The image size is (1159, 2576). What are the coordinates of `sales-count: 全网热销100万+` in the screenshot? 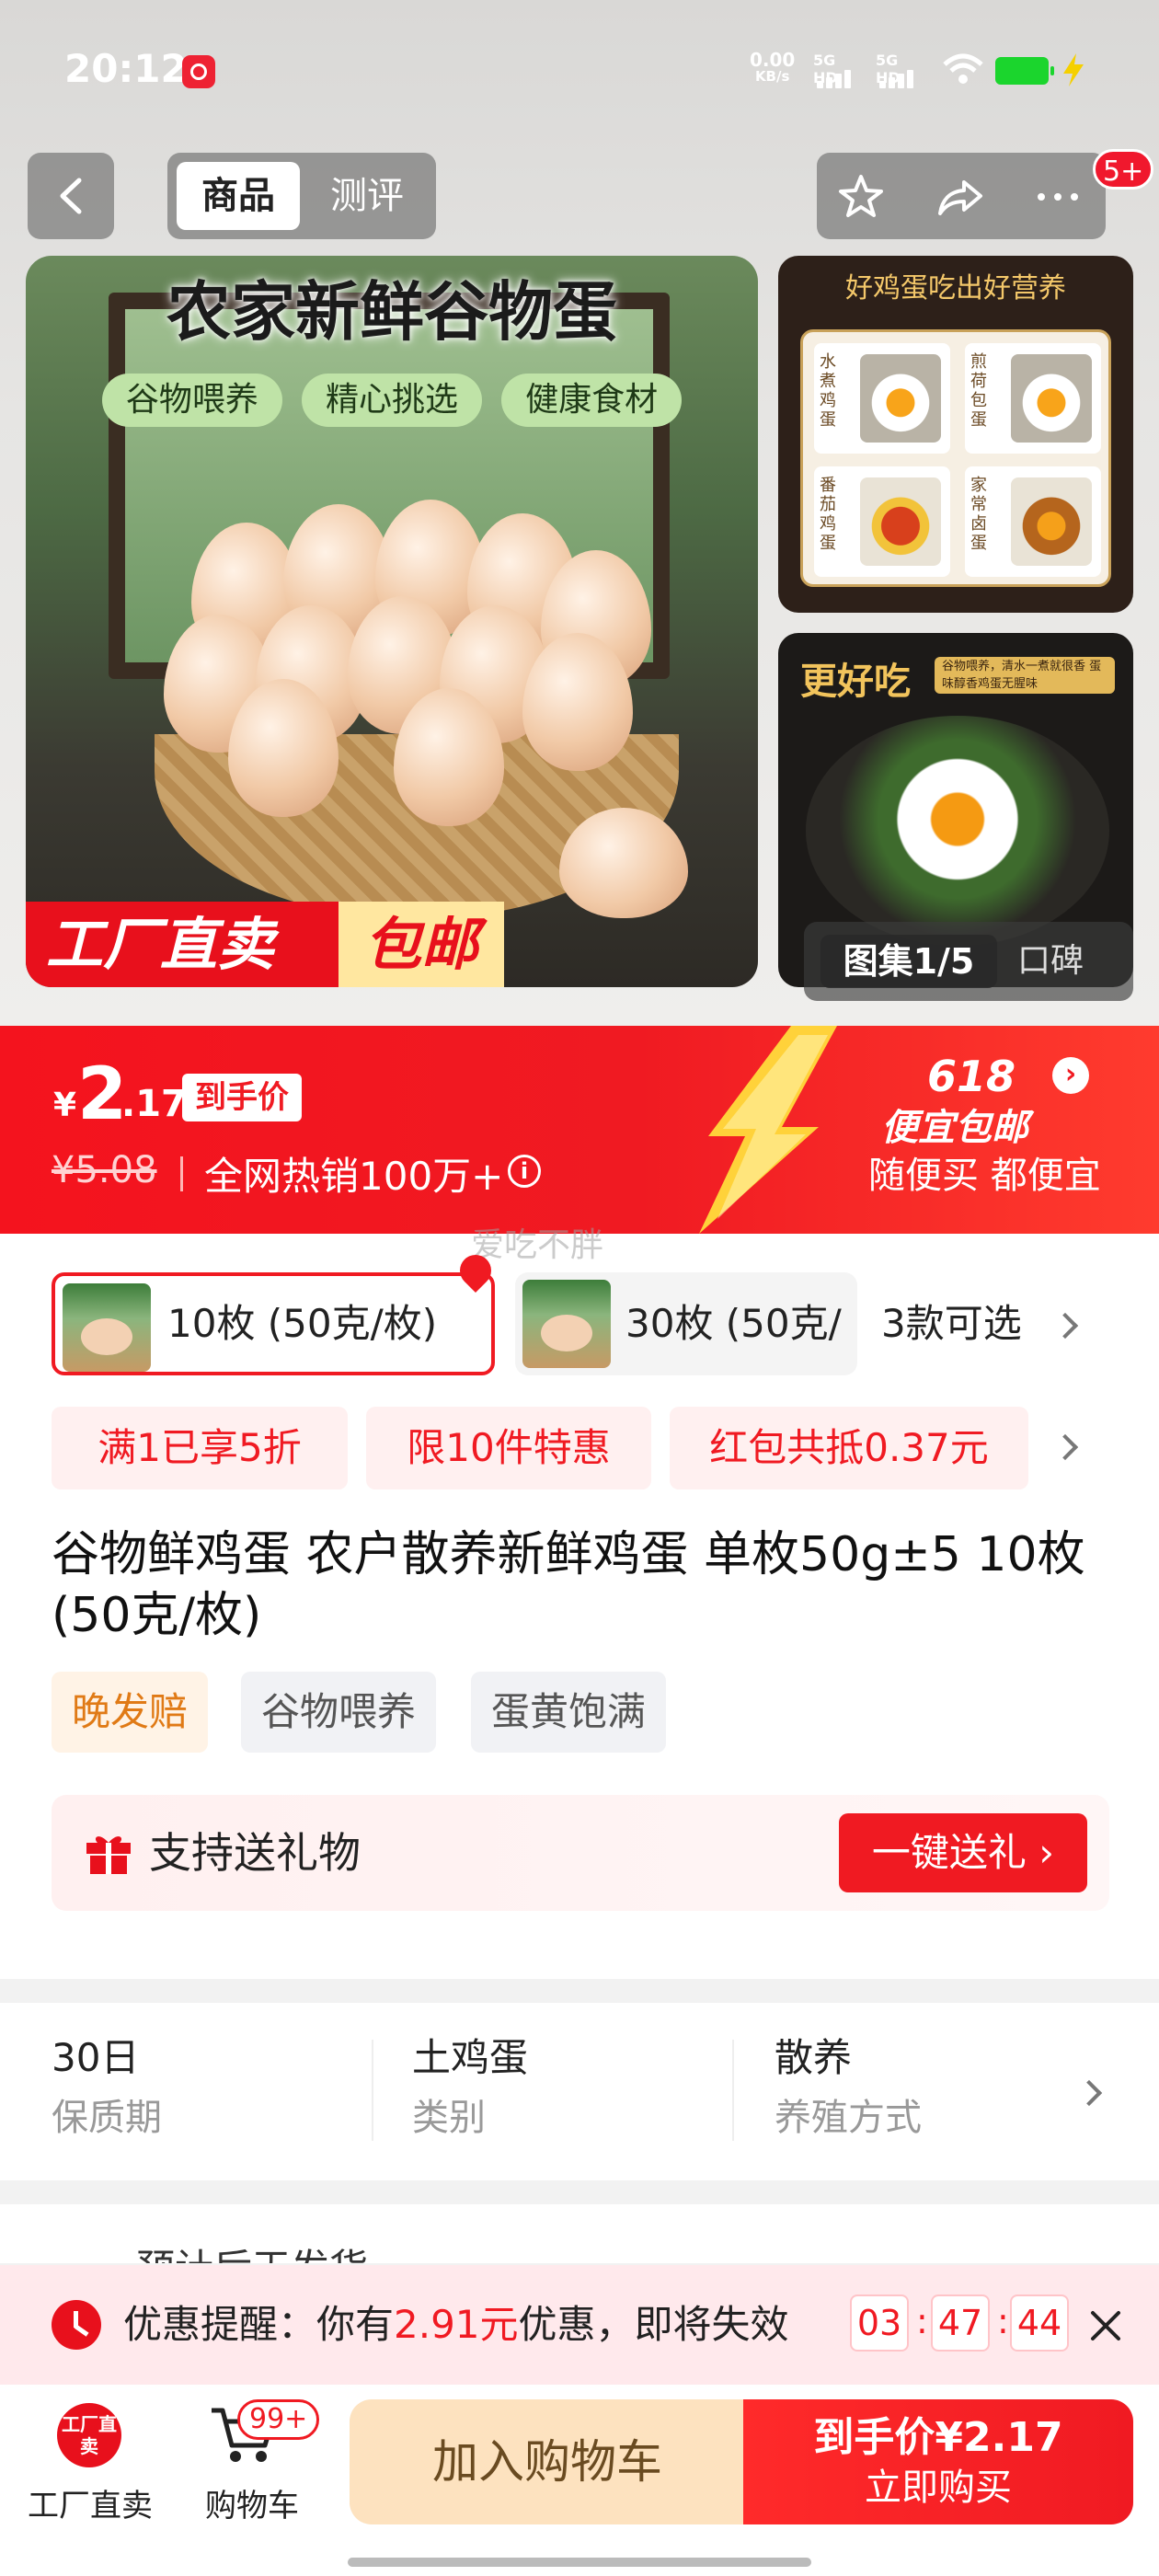 It's located at (354, 1176).